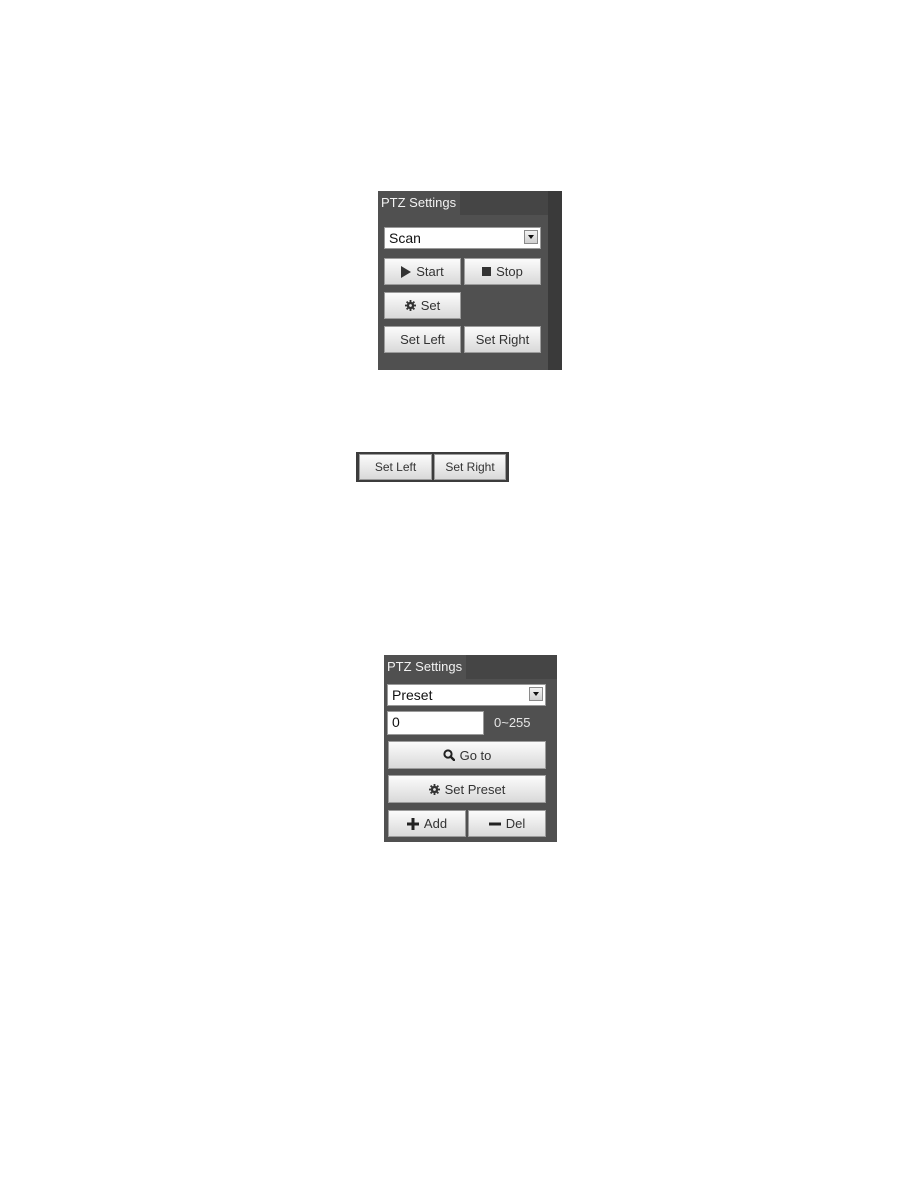  What do you see at coordinates (494, 823) in the screenshot?
I see `minus-icon` at bounding box center [494, 823].